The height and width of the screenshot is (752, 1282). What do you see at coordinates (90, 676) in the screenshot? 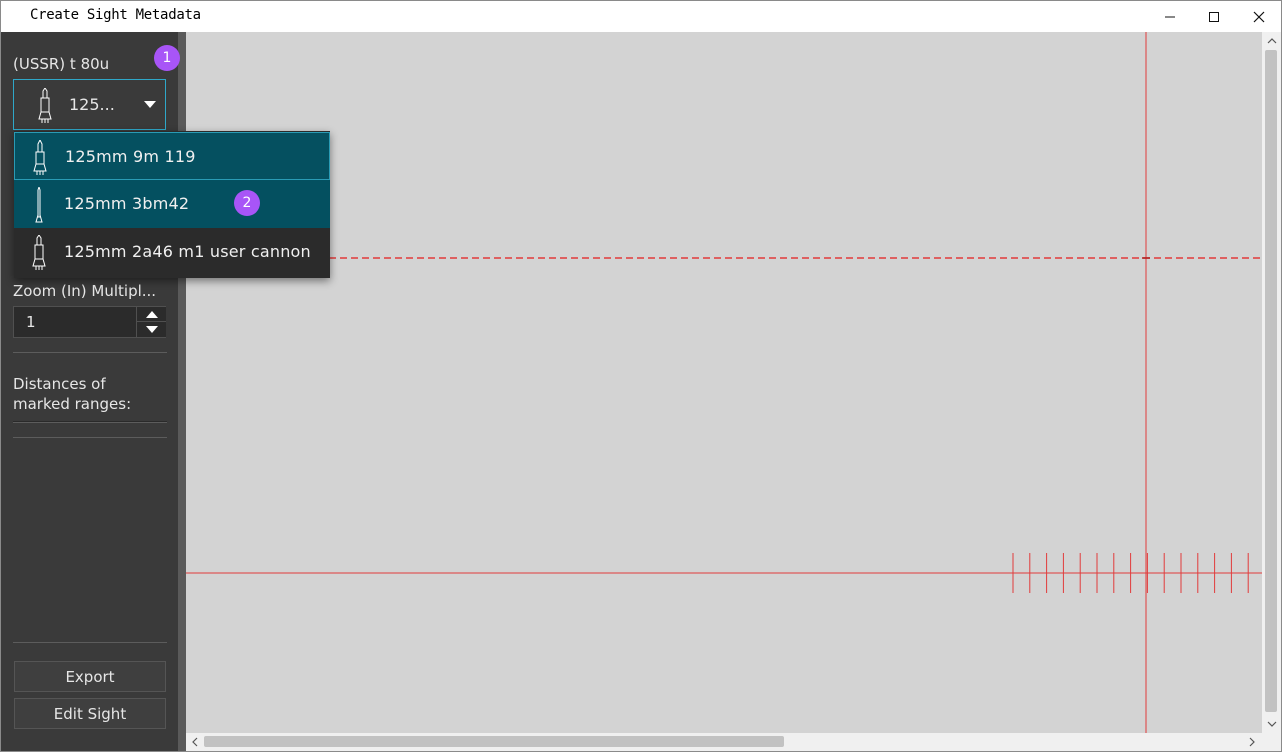
I see `export-button: Export` at bounding box center [90, 676].